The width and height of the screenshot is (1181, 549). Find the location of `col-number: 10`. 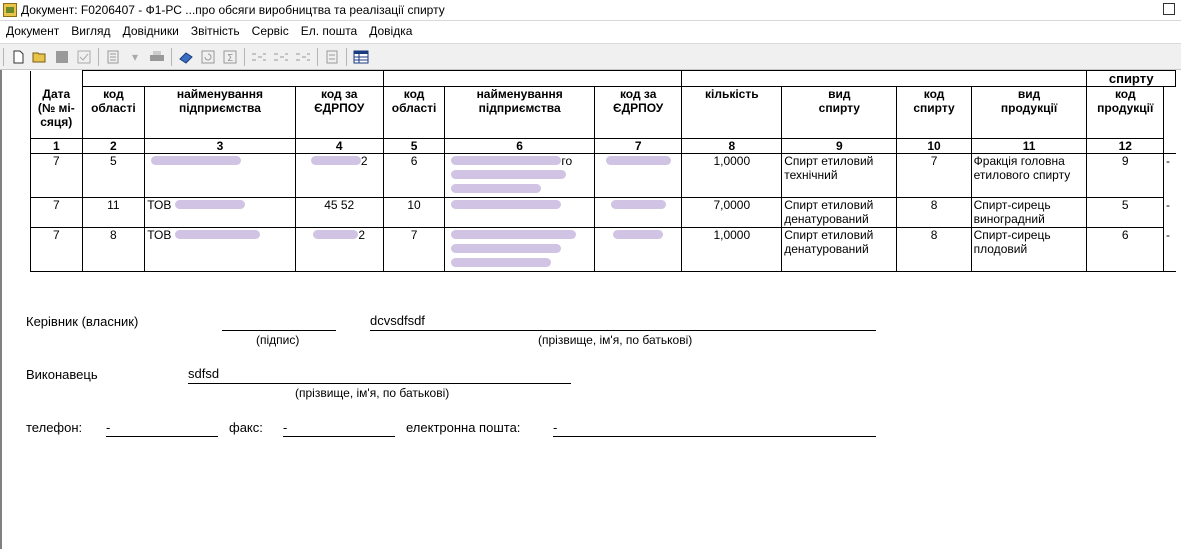

col-number: 10 is located at coordinates (934, 146).